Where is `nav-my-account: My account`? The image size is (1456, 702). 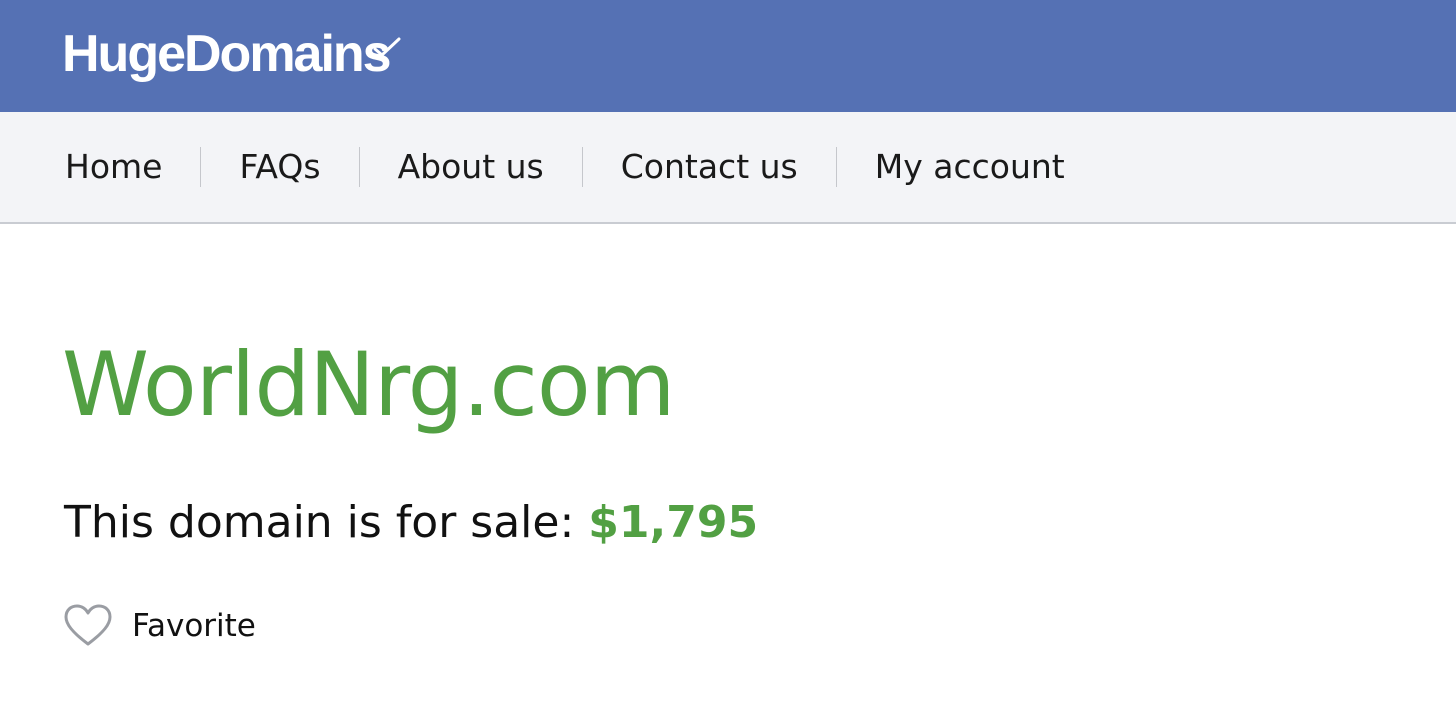 nav-my-account: My account is located at coordinates (969, 167).